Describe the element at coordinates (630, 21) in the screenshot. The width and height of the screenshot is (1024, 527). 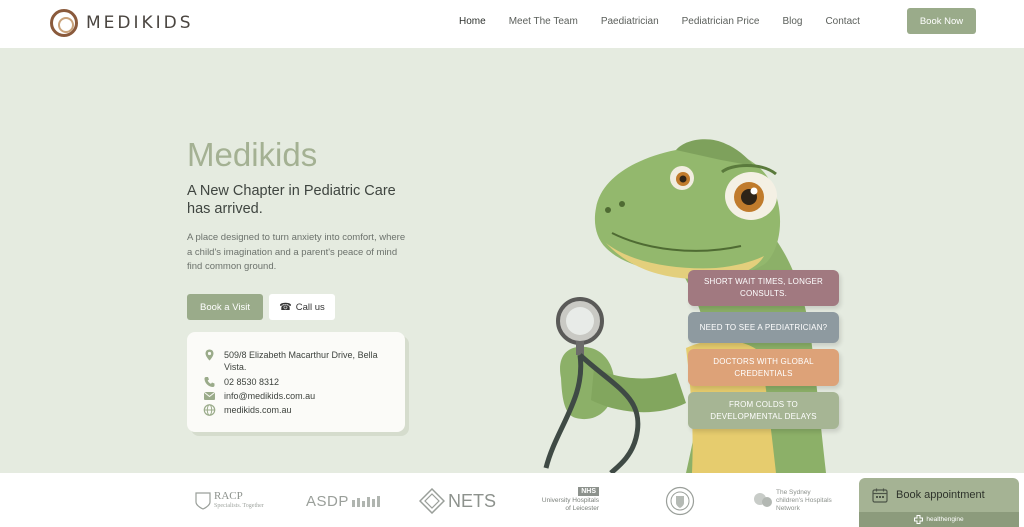
I see `nav-paediatrician: Paediatrician` at that location.